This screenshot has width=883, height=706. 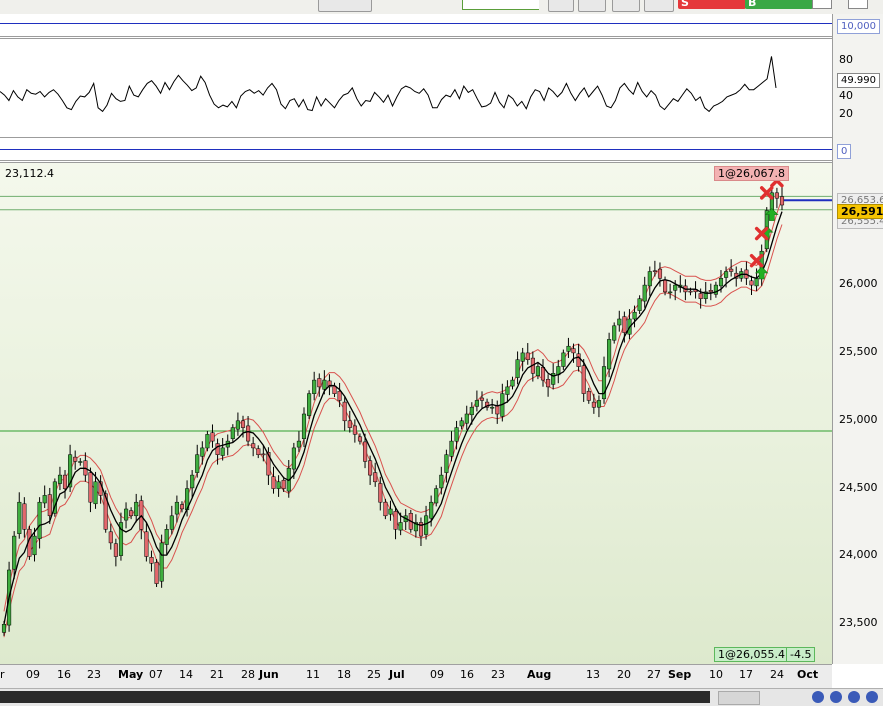 I want to click on zoom-out-icon, so click(x=818, y=697).